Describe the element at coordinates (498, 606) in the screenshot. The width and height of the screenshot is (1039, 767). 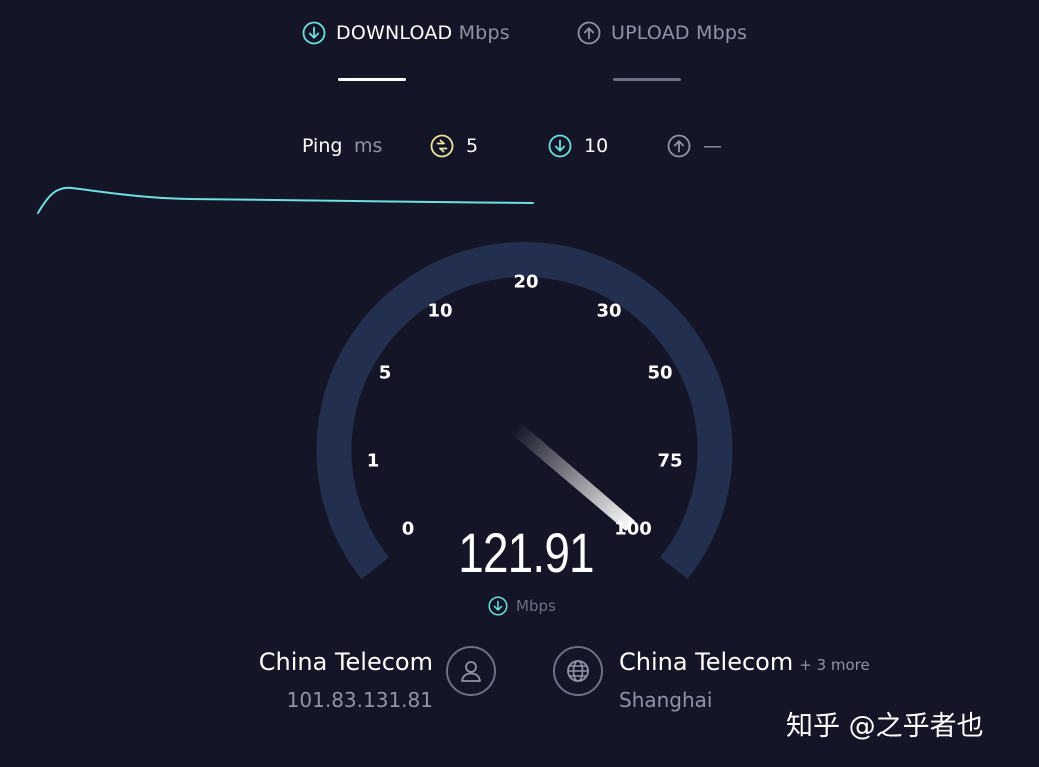
I see `download-arrow-icon` at that location.